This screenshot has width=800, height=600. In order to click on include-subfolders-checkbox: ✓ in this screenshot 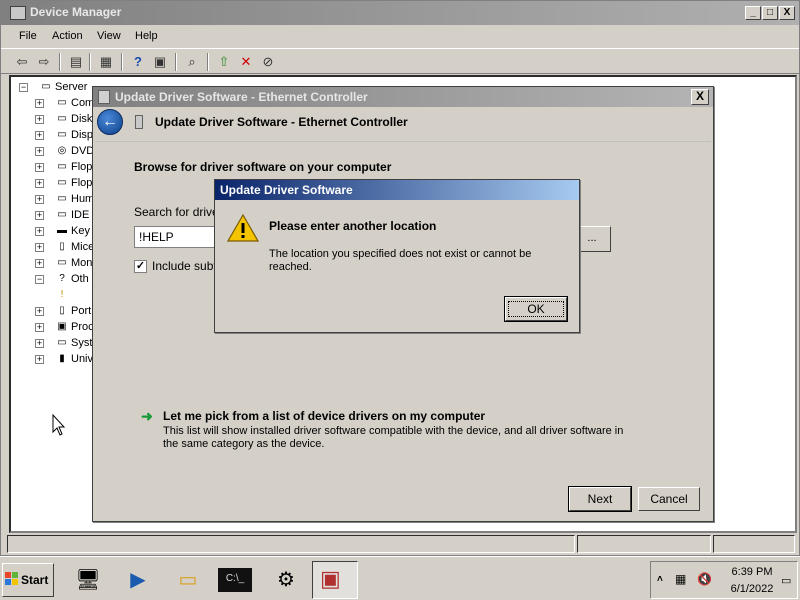, I will do `click(140, 266)`.